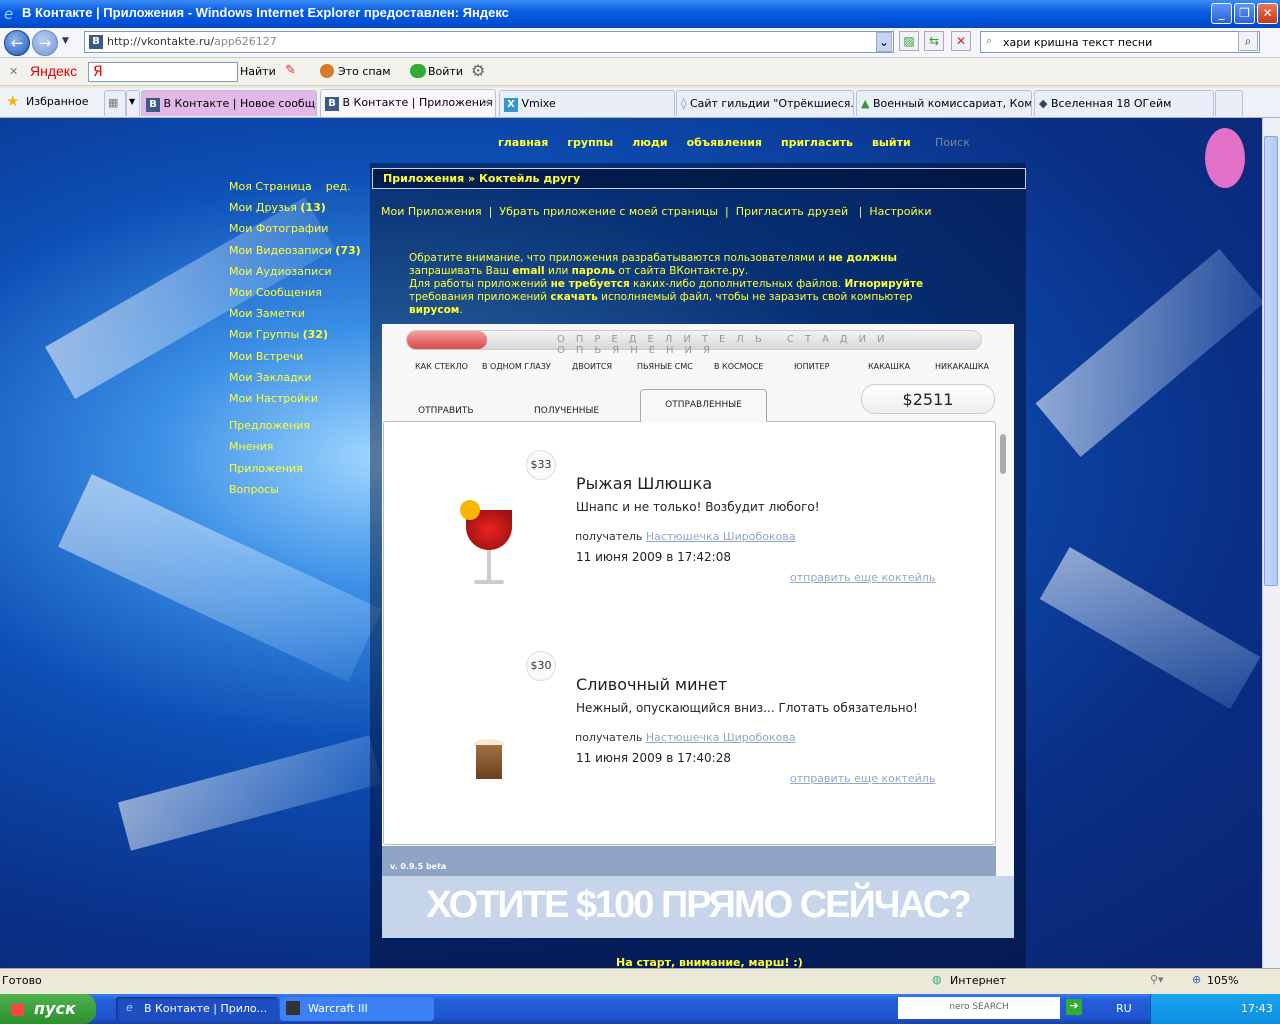 The image size is (1280, 1024). I want to click on menu-notes: Мои Заметки, so click(295, 313).